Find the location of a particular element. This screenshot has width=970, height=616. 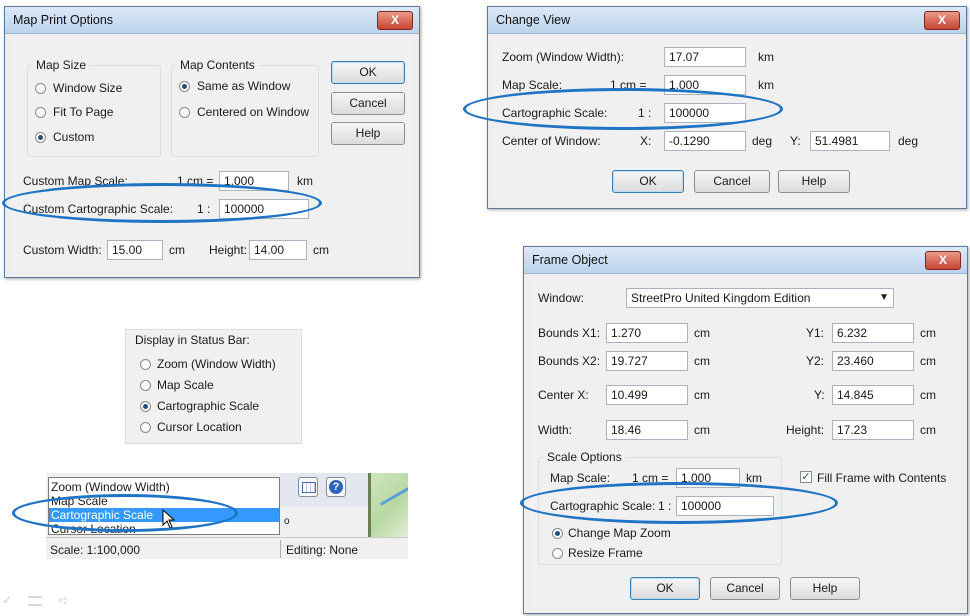

center-of-window-label: Center of Window: is located at coordinates (551, 141).